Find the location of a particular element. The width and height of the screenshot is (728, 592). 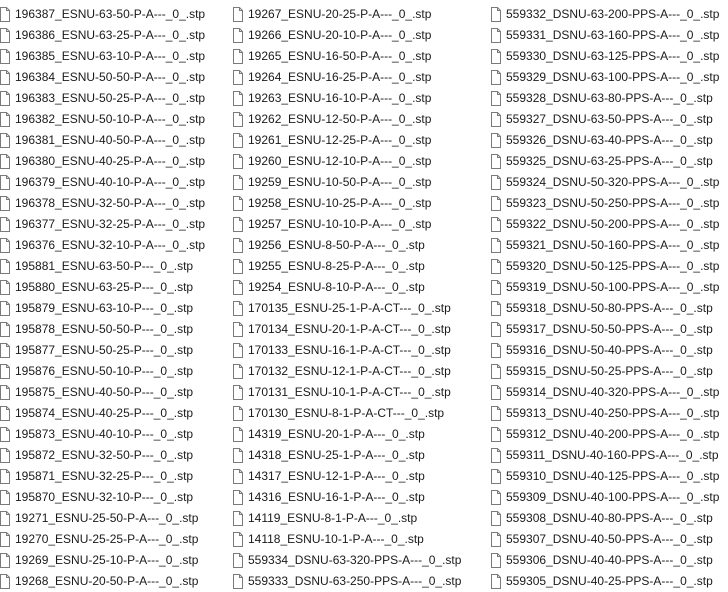

file-item: 19268_ESNU-20-50-P-A---_0_.stp is located at coordinates (102, 581).